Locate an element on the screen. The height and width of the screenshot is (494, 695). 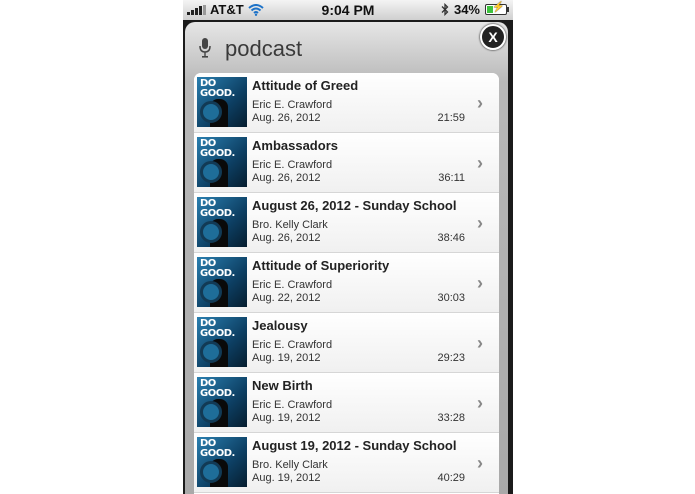
episode-title: Attitude of Superiority is located at coordinates (321, 265).